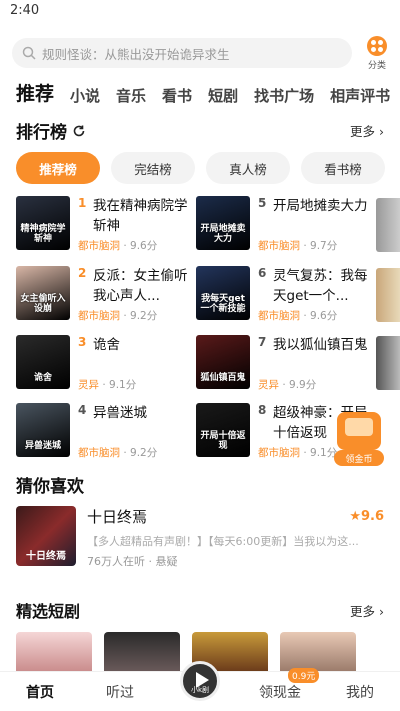 The width and height of the screenshot is (400, 711). Describe the element at coordinates (43, 362) in the screenshot. I see `book-cover: 诡舍` at that location.